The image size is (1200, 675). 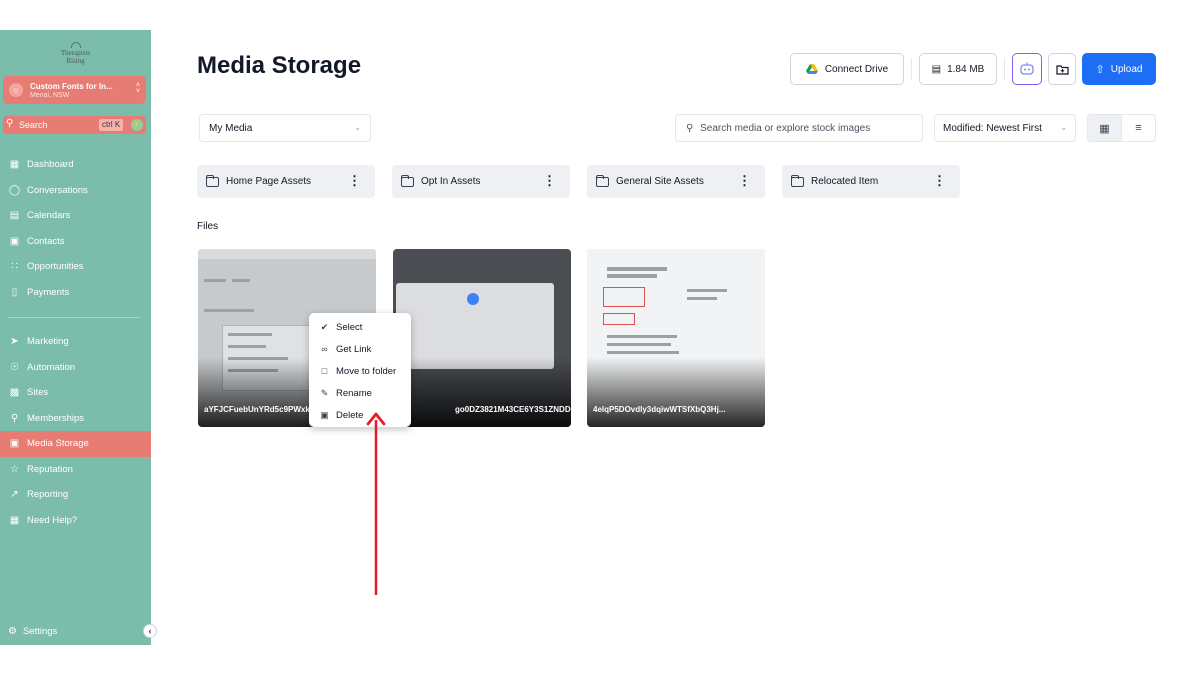 I want to click on folder-name: Home Page Assets, so click(x=269, y=181).